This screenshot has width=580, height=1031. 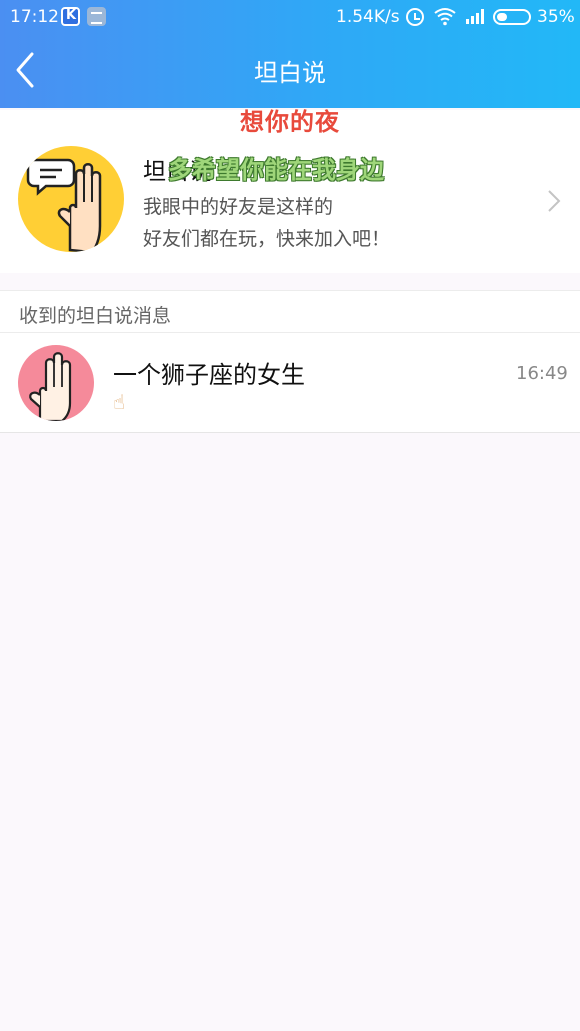 What do you see at coordinates (368, 17) in the screenshot?
I see `network-speed: 1.54K/s` at bounding box center [368, 17].